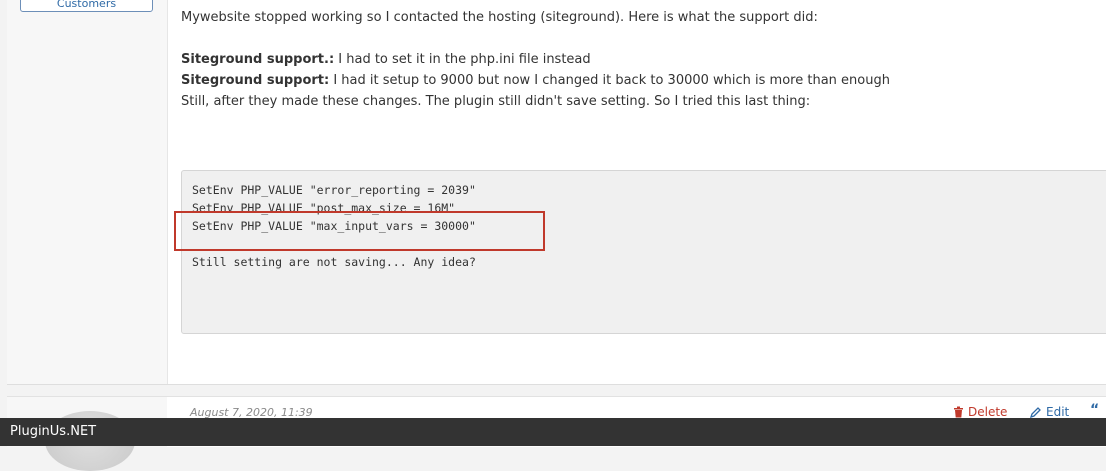 The width and height of the screenshot is (1106, 471). I want to click on support-label: Siteground support.:, so click(258, 59).